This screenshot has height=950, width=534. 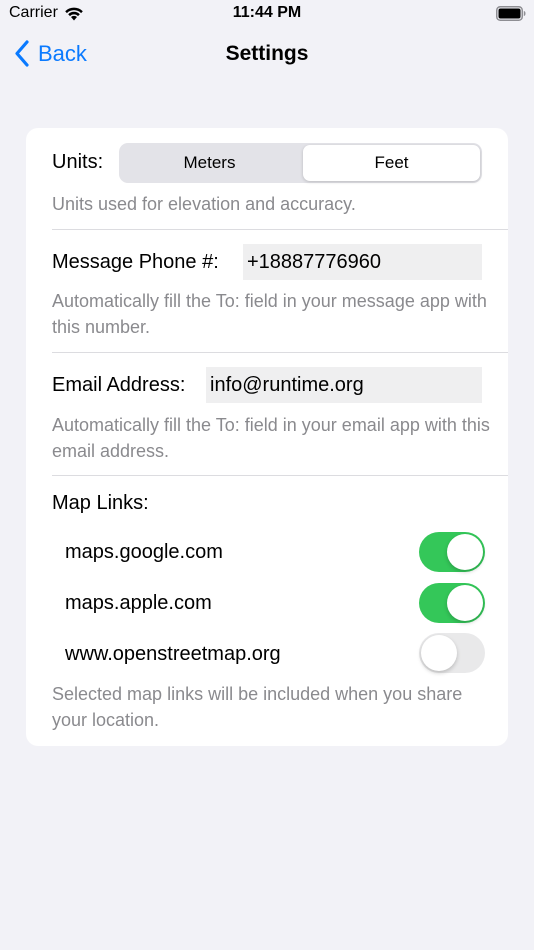 What do you see at coordinates (173, 654) in the screenshot?
I see `map-link-openstreetmap-label: www.openstreetmap.org` at bounding box center [173, 654].